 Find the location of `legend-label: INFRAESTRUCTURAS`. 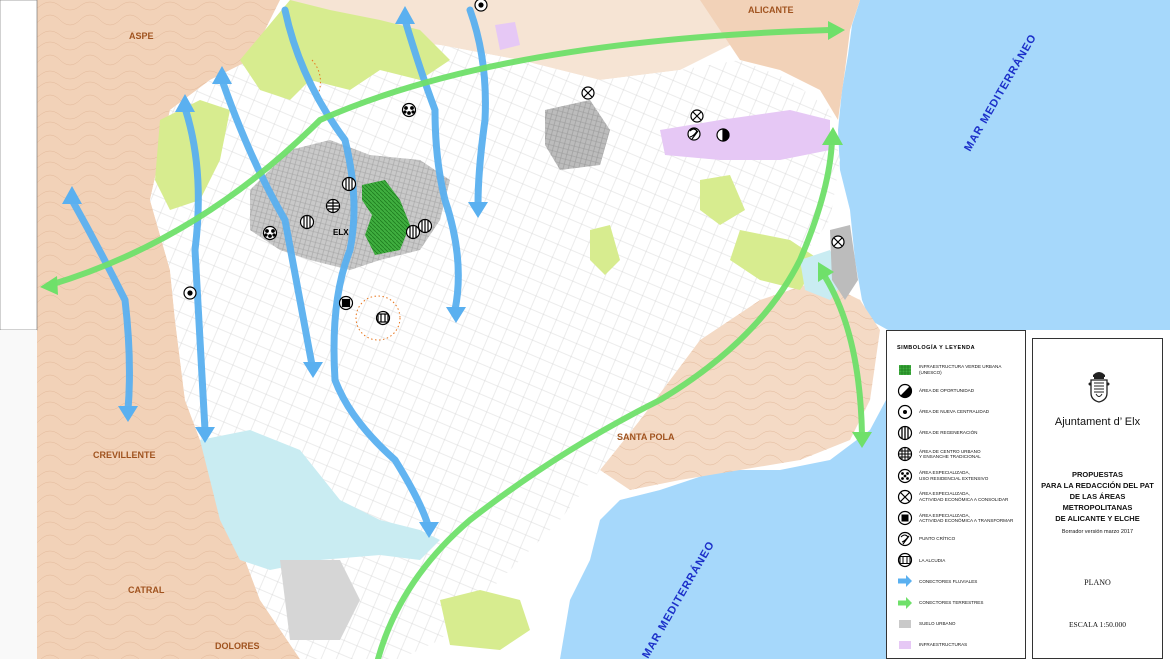

legend-label: INFRAESTRUCTURAS is located at coordinates (943, 645).